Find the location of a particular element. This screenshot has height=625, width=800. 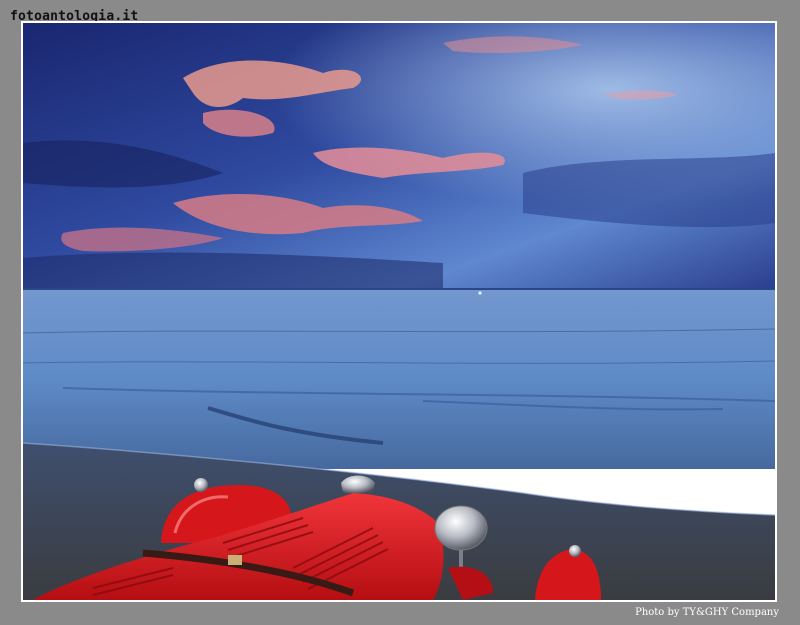

photo-credit: Photo by TY&GHY Company is located at coordinates (707, 612).